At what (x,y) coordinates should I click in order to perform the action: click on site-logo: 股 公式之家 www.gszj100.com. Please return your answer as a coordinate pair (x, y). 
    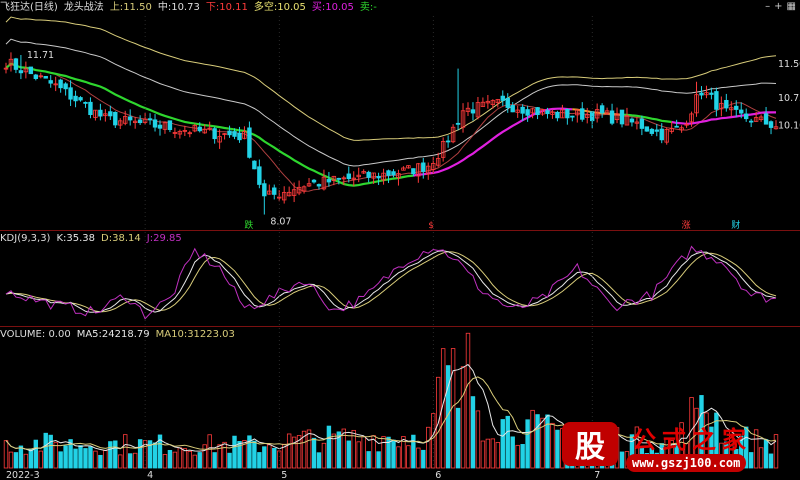
    Looking at the image, I should click on (672, 448).